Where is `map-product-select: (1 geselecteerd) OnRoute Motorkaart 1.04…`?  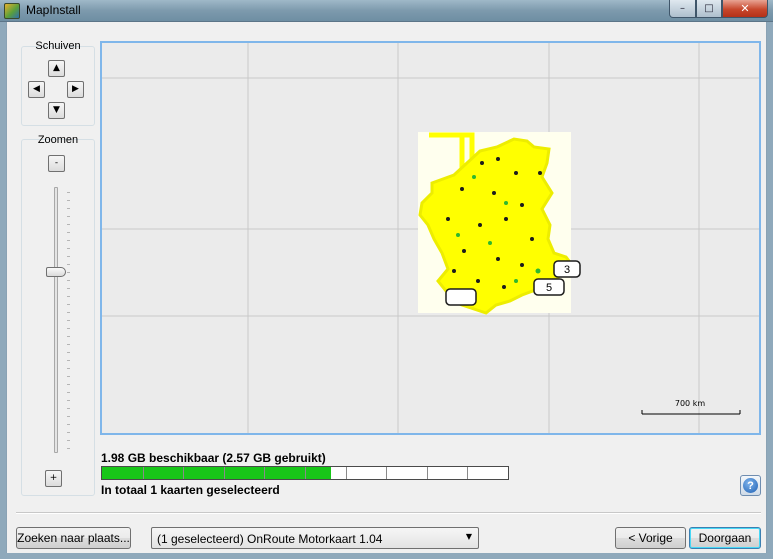 map-product-select: (1 geselecteerd) OnRoute Motorkaart 1.04… is located at coordinates (315, 538).